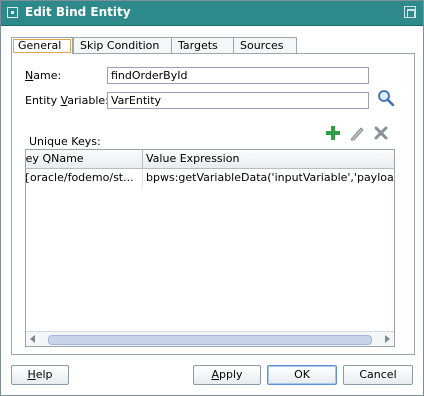 The image size is (424, 396). I want to click on unique-keys-label: Unique Keys:, so click(65, 141).